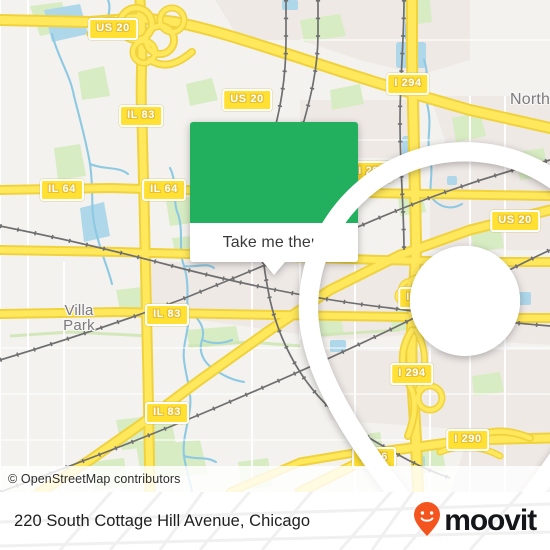  Describe the element at coordinates (167, 413) in the screenshot. I see `shield-il-83-s: IL 83` at that location.